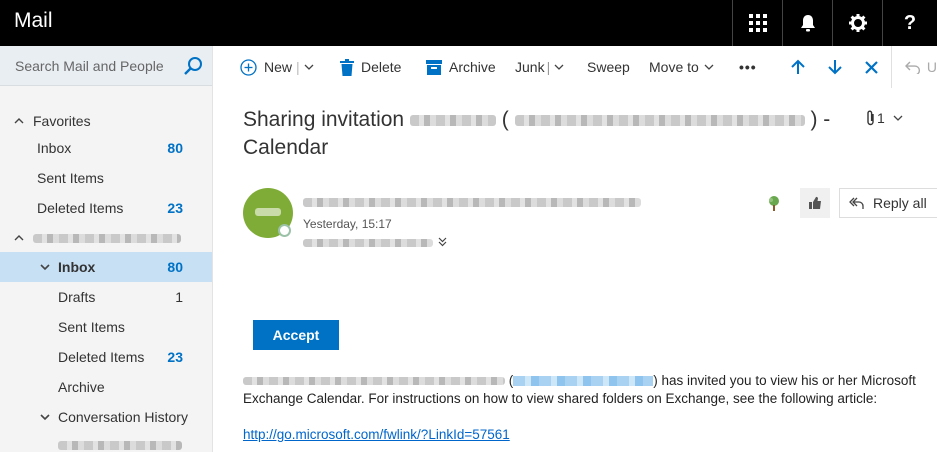 The width and height of the screenshot is (937, 452). I want to click on tree-icon, so click(774, 203).